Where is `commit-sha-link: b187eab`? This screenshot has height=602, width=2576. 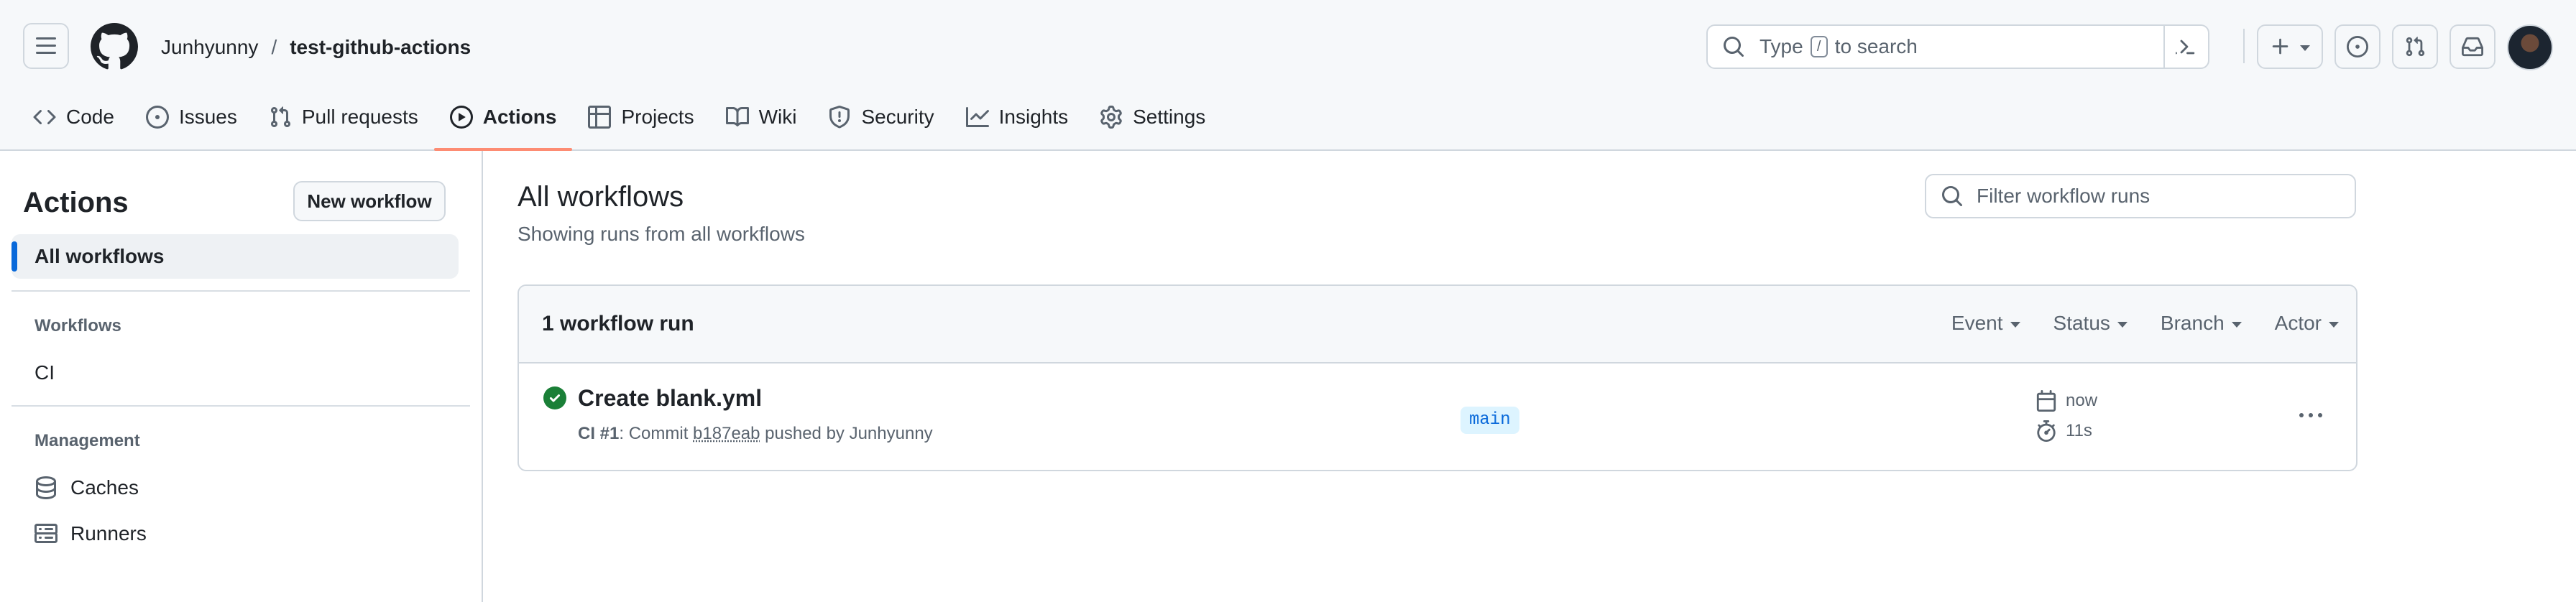
commit-sha-link: b187eab is located at coordinates (726, 434).